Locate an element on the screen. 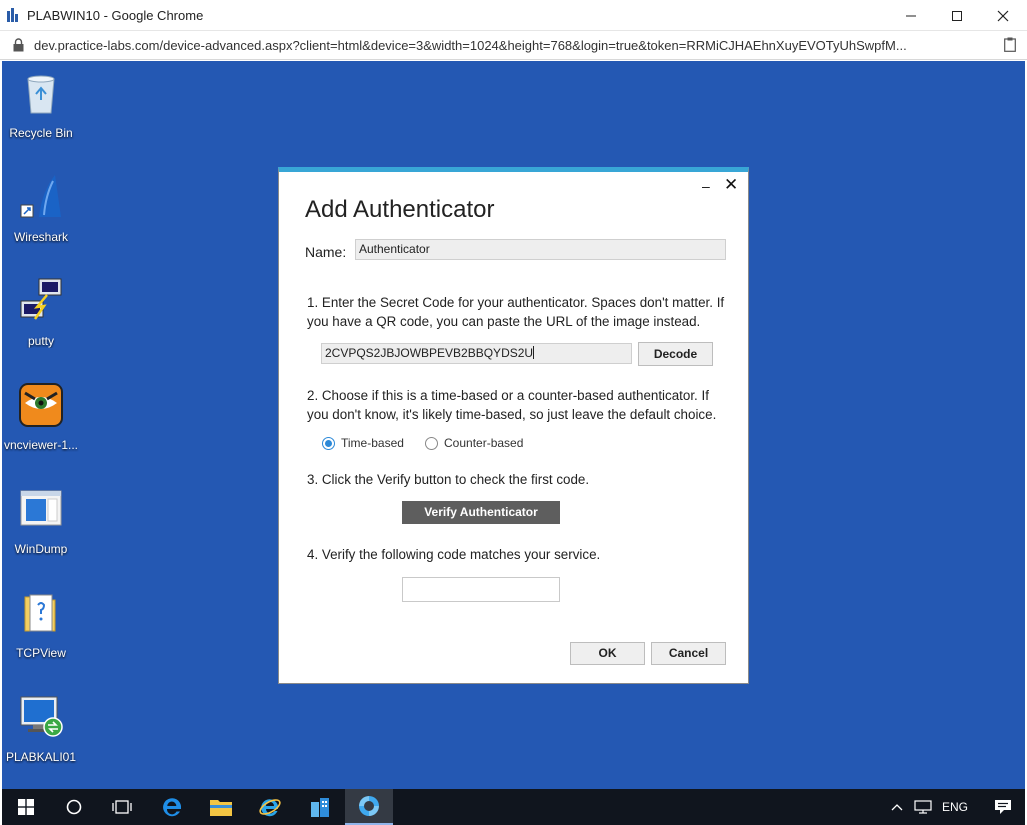 Image resolution: width=1027 pixels, height=825 pixels. secret-code-value: 2CVPQS2JBJOWBPEVB2BBQYDS2U is located at coordinates (429, 353).